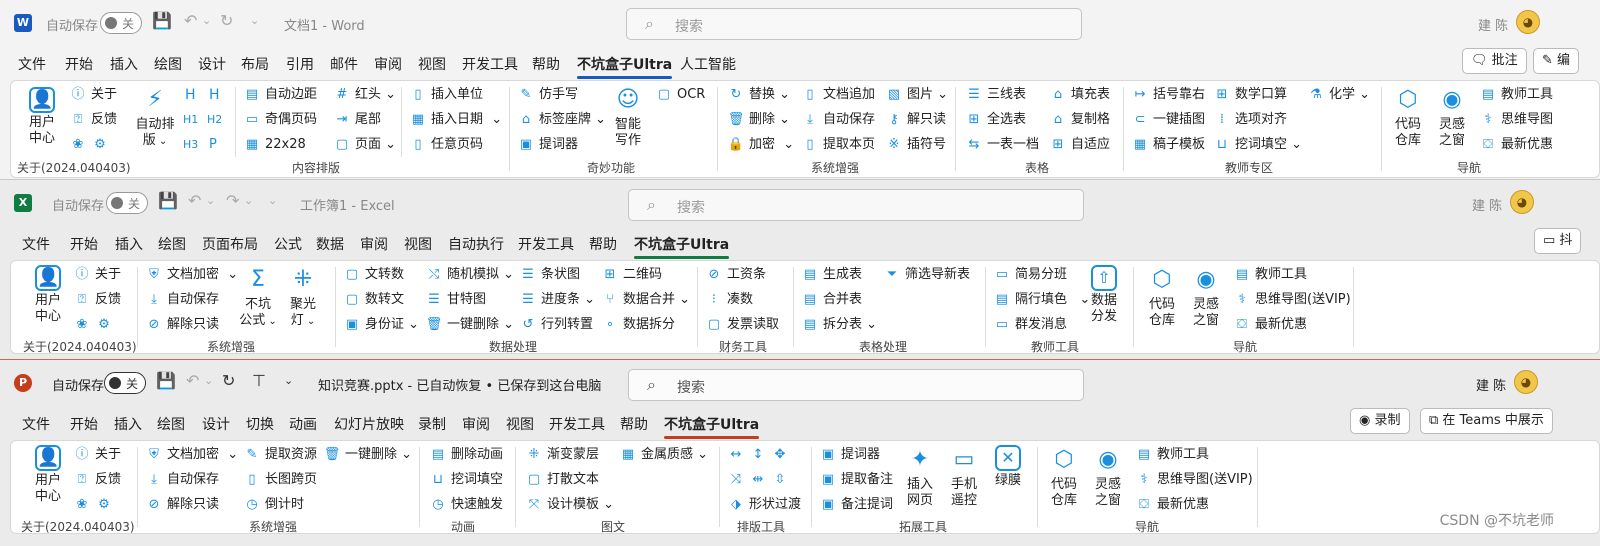 Image resolution: width=1600 pixels, height=546 pixels. Describe the element at coordinates (838, 95) in the screenshot. I see `doc-append-button: ▯ 文档追加` at that location.